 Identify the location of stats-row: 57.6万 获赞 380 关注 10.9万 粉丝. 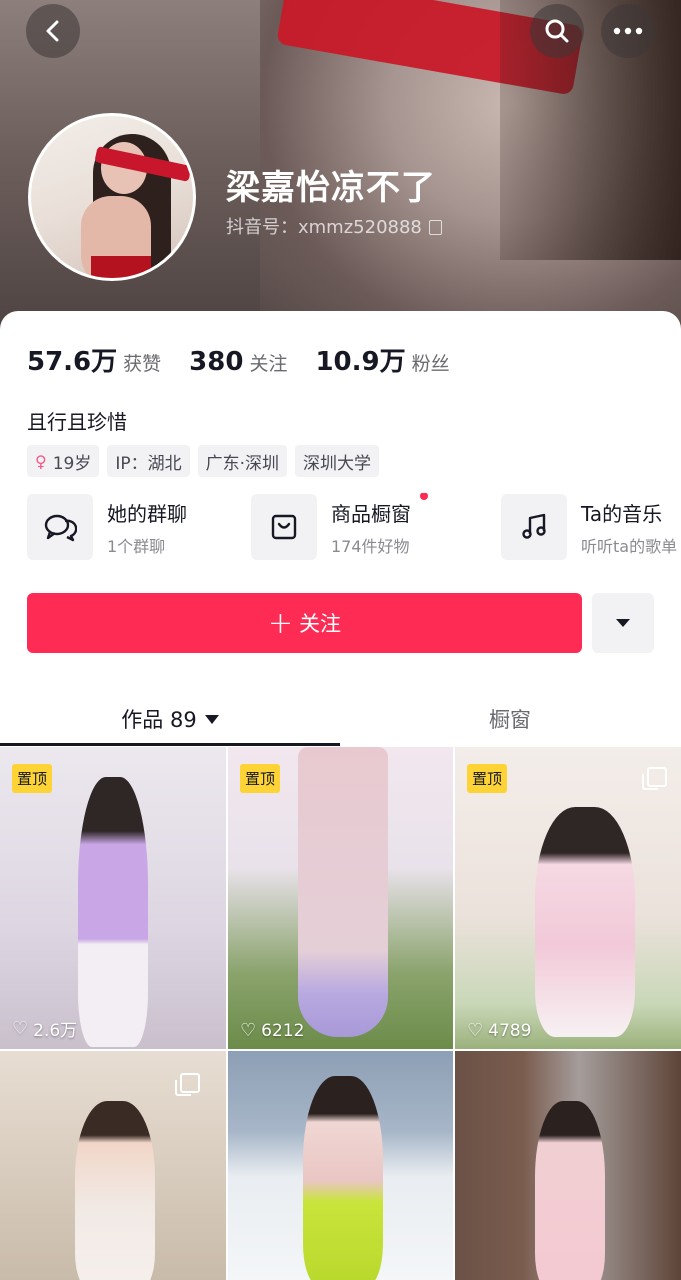
(252, 359).